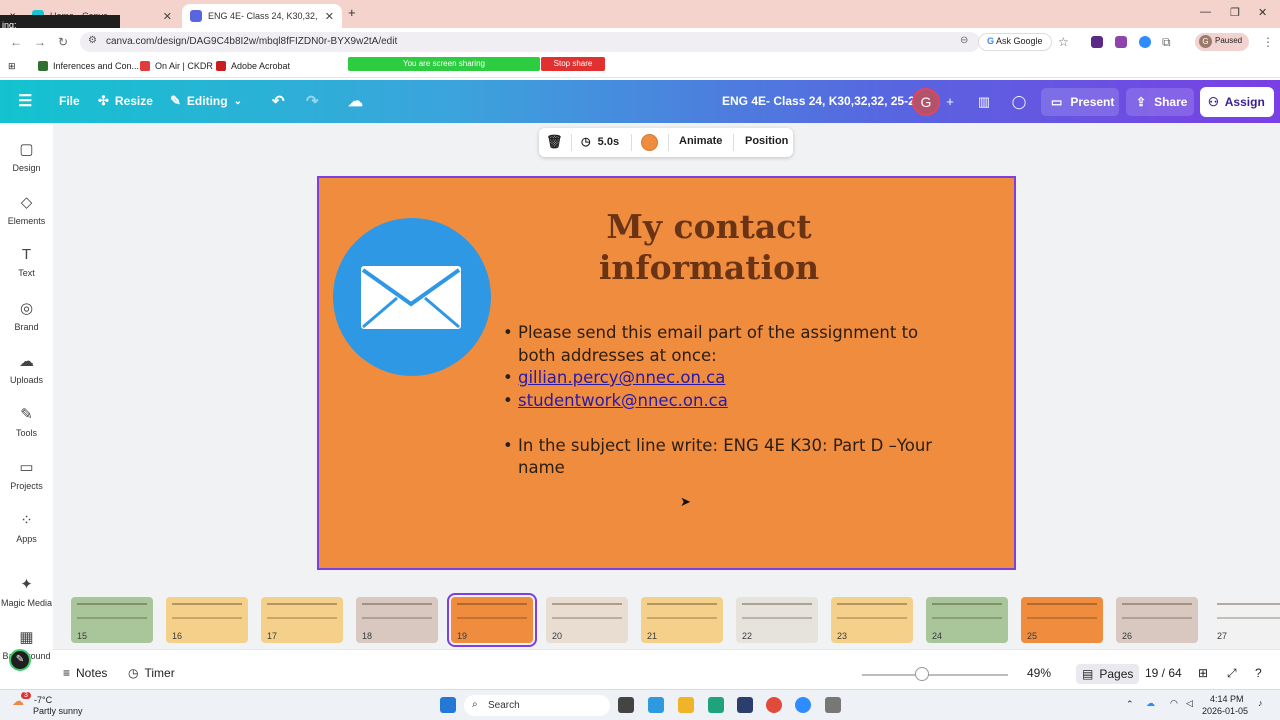 The image size is (1280, 720). I want to click on stop-share-button: Stop share, so click(573, 64).